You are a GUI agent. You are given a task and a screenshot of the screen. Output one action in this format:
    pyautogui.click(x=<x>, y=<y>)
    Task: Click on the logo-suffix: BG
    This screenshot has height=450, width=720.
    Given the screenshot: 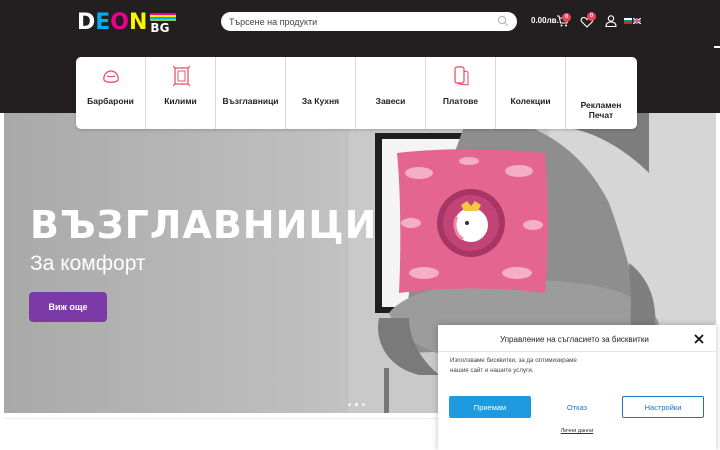 What is the action you would take?
    pyautogui.click(x=160, y=28)
    